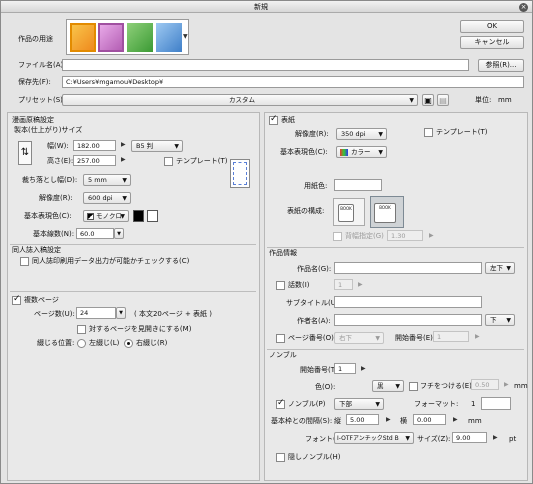 The height and width of the screenshot is (484, 533). What do you see at coordinates (280, 403) in the screenshot?
I see `nombre-checkbox` at bounding box center [280, 403].